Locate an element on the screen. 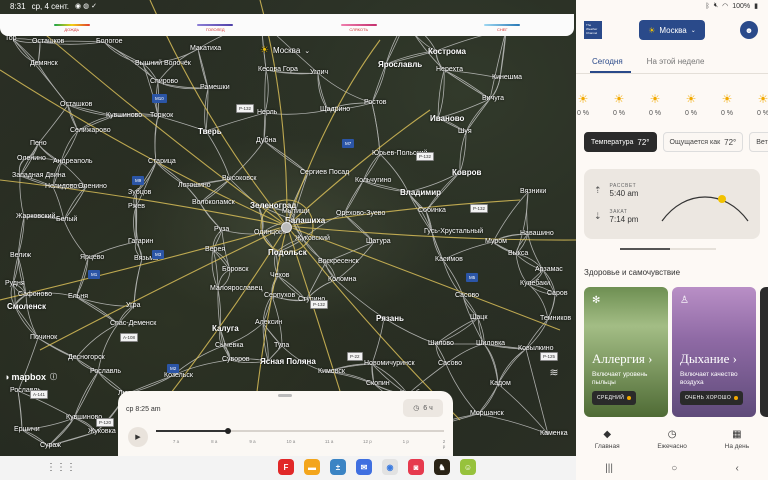 The width and height of the screenshot is (768, 480). city-label: Собинка is located at coordinates (432, 210).